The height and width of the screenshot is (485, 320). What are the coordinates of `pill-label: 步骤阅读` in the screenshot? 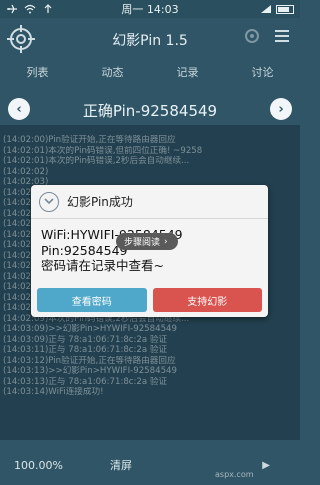 It's located at (142, 243).